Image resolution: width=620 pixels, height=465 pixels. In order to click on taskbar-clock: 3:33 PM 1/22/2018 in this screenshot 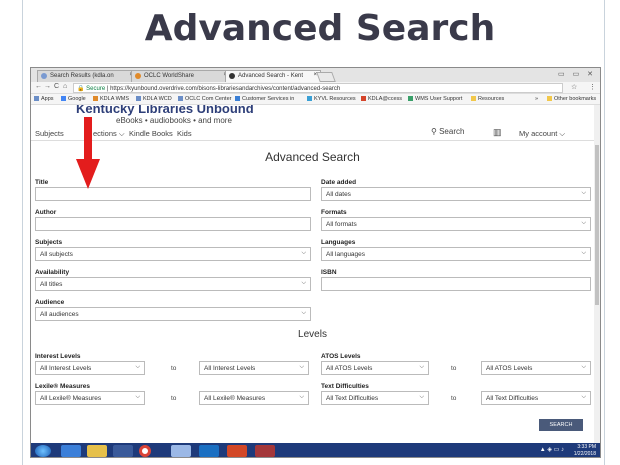, I will do `click(585, 450)`.